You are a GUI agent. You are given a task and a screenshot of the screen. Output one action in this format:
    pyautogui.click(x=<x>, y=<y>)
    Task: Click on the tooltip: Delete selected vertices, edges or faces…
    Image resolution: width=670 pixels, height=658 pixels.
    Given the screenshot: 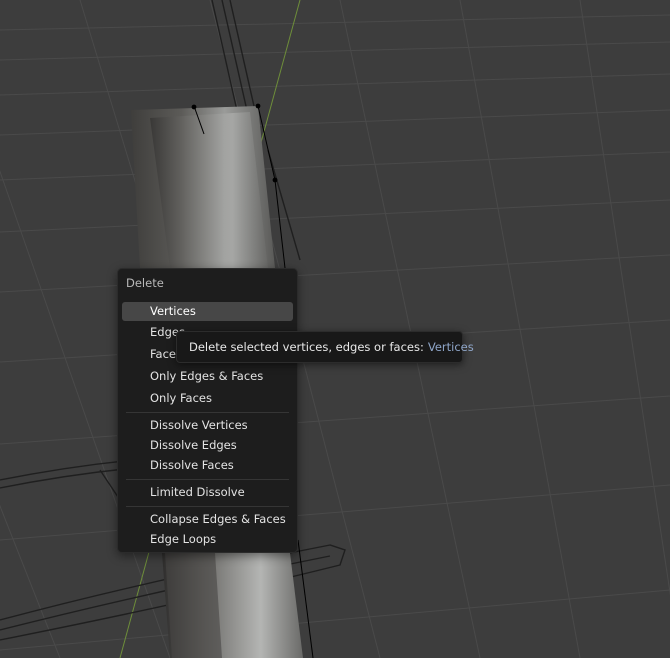 What is the action you would take?
    pyautogui.click(x=325, y=347)
    